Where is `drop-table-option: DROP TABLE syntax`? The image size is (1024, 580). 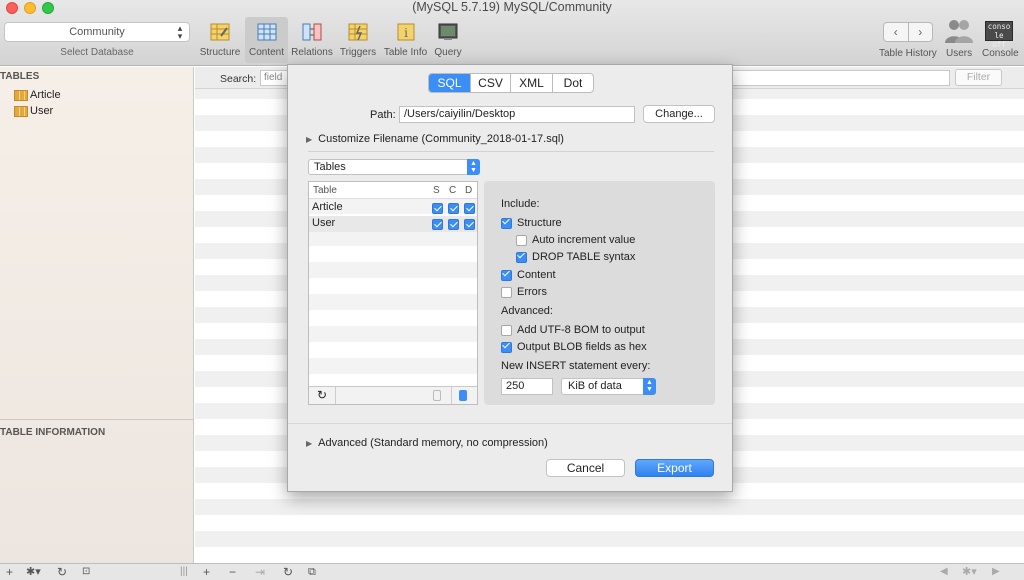
drop-table-option: DROP TABLE syntax is located at coordinates (575, 257).